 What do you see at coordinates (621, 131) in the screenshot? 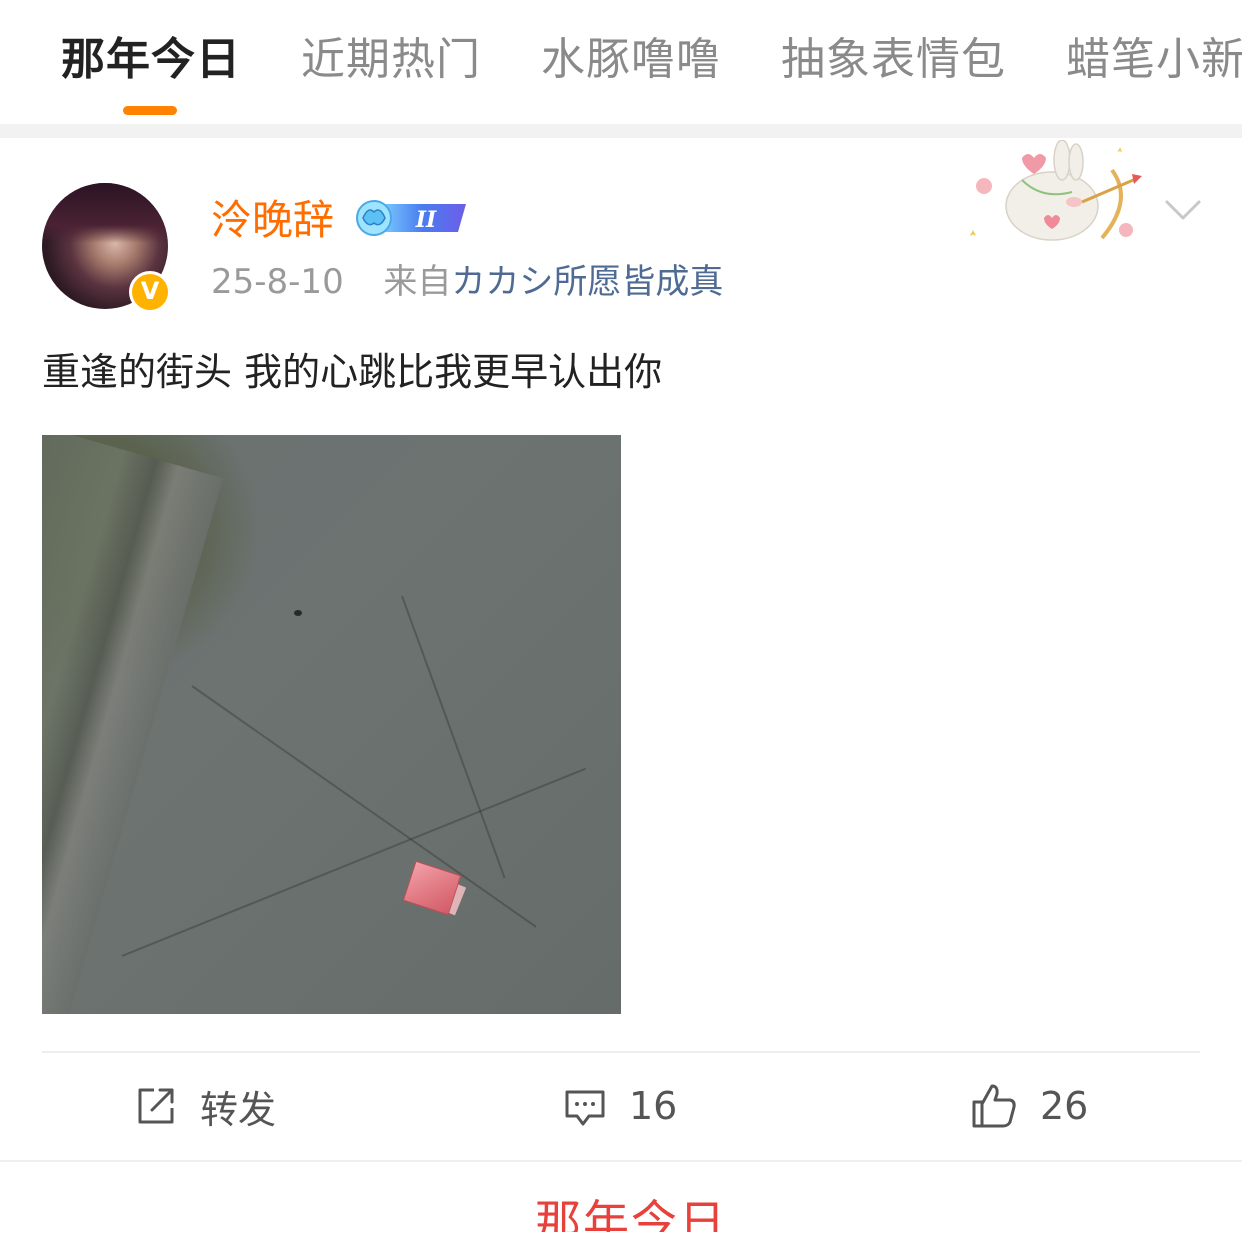
I see `section-divider` at bounding box center [621, 131].